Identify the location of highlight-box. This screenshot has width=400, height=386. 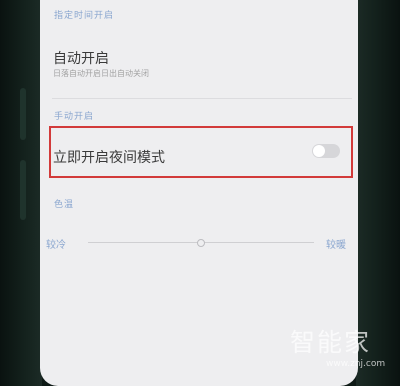
(201, 152).